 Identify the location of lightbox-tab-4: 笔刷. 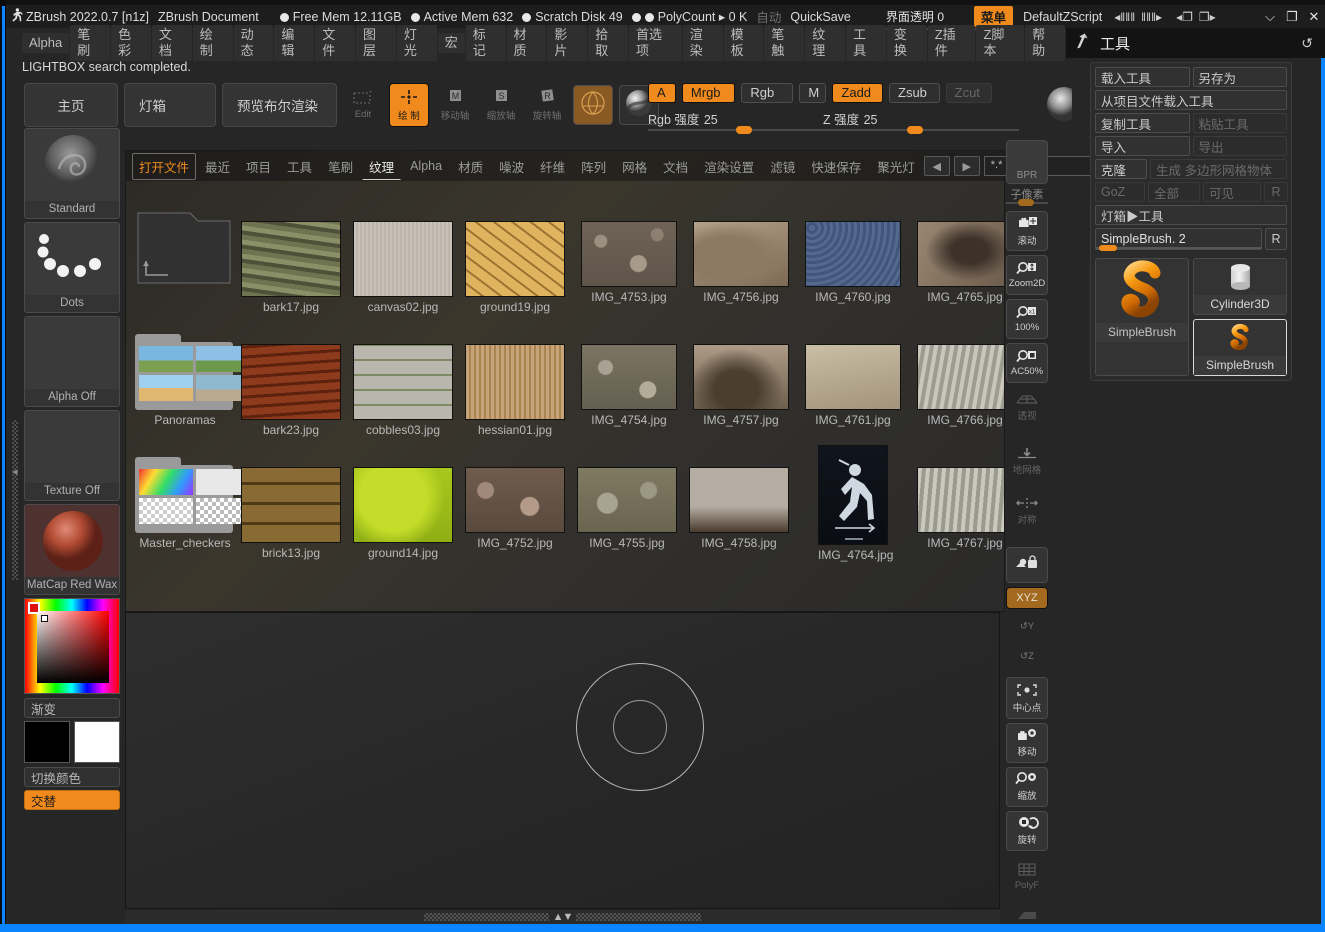
(340, 166).